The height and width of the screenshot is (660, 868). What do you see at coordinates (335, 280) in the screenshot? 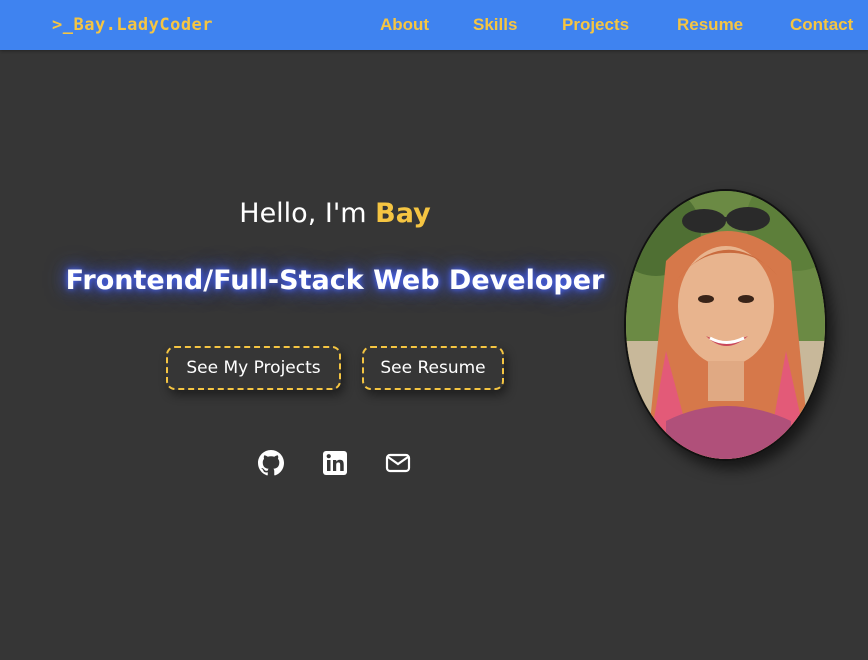
I see `hero-title: Frontend/Full-Stack Web Developer` at bounding box center [335, 280].